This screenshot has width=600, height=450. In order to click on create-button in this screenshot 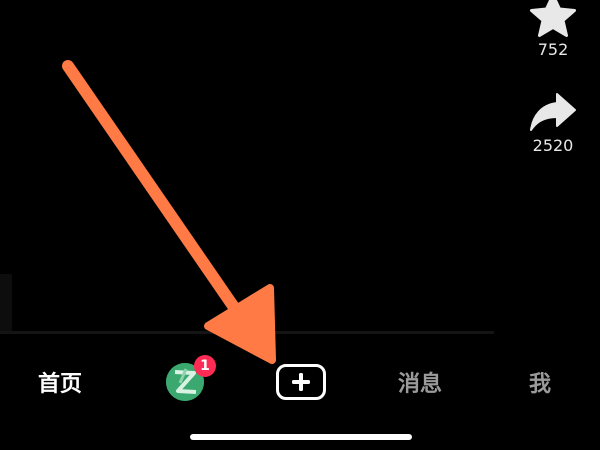, I will do `click(301, 382)`.